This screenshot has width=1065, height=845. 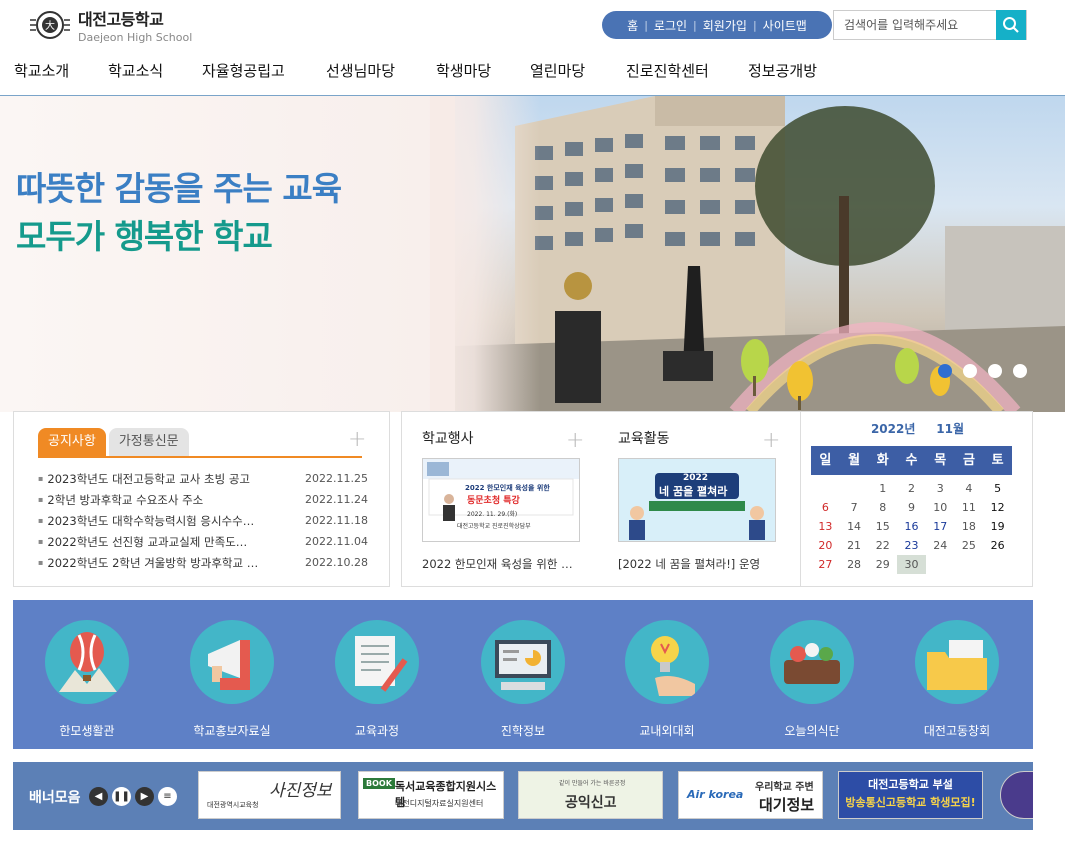 What do you see at coordinates (644, 439) in the screenshot?
I see `activities-title: 교육활동` at bounding box center [644, 439].